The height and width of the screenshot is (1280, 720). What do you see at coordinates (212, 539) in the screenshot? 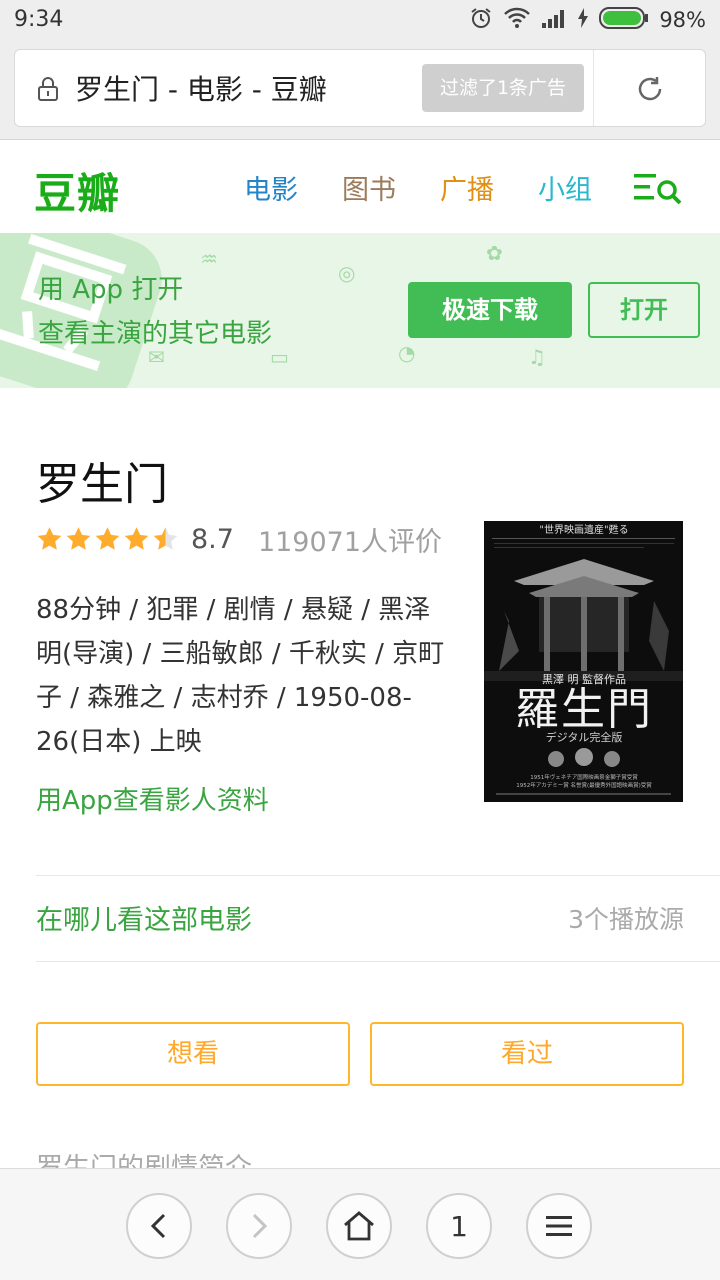
I see `rating-score: 8.7` at bounding box center [212, 539].